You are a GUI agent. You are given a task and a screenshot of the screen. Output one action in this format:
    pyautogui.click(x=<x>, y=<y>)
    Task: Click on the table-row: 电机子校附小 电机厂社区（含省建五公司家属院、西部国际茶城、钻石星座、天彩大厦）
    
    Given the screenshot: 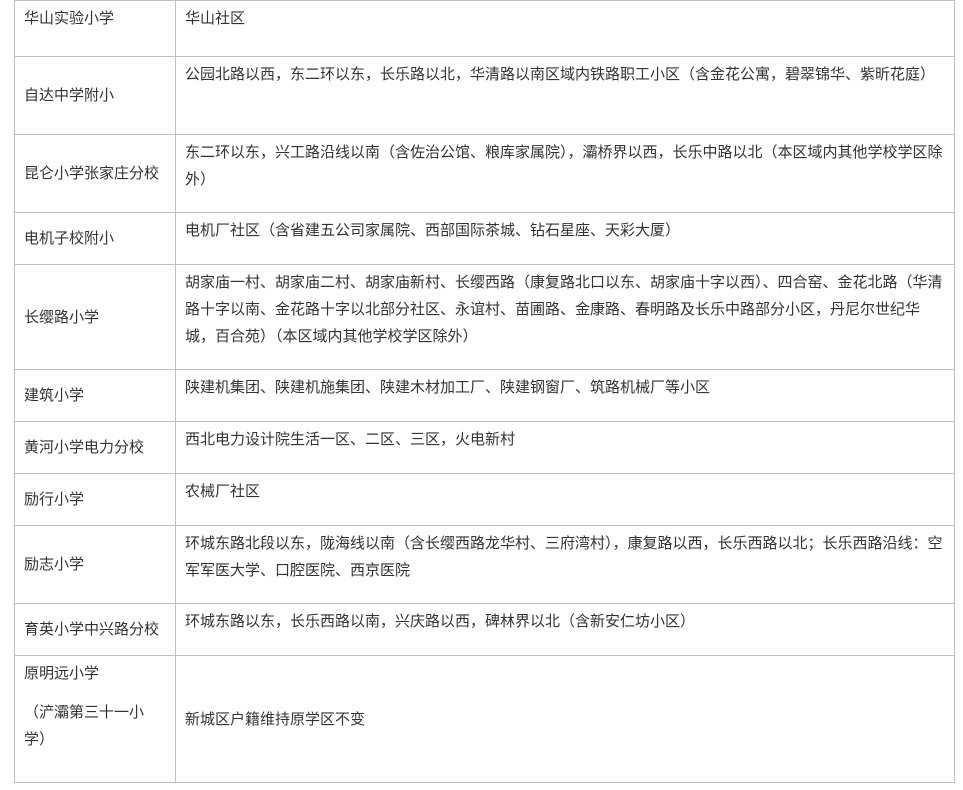 What is the action you would take?
    pyautogui.click(x=484, y=238)
    